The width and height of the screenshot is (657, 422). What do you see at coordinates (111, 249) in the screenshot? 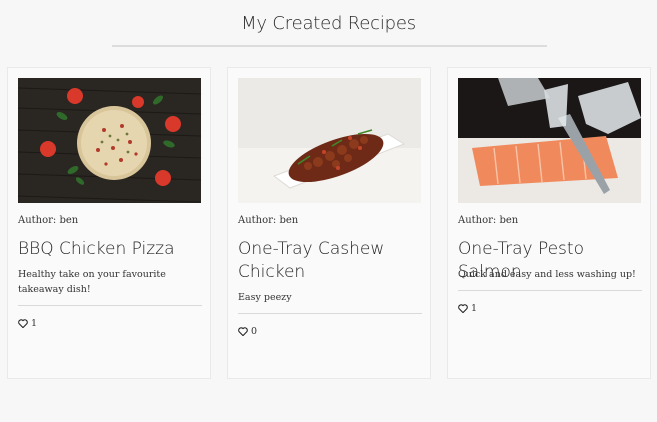
I see `recipe-title: BBQ Chicken Pizza` at bounding box center [111, 249].